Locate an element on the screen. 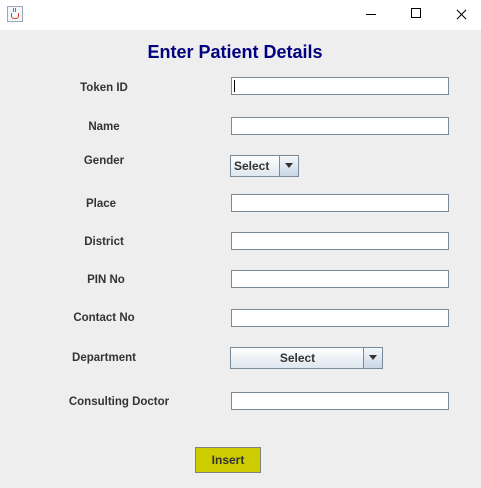  token-id-field is located at coordinates (340, 86).